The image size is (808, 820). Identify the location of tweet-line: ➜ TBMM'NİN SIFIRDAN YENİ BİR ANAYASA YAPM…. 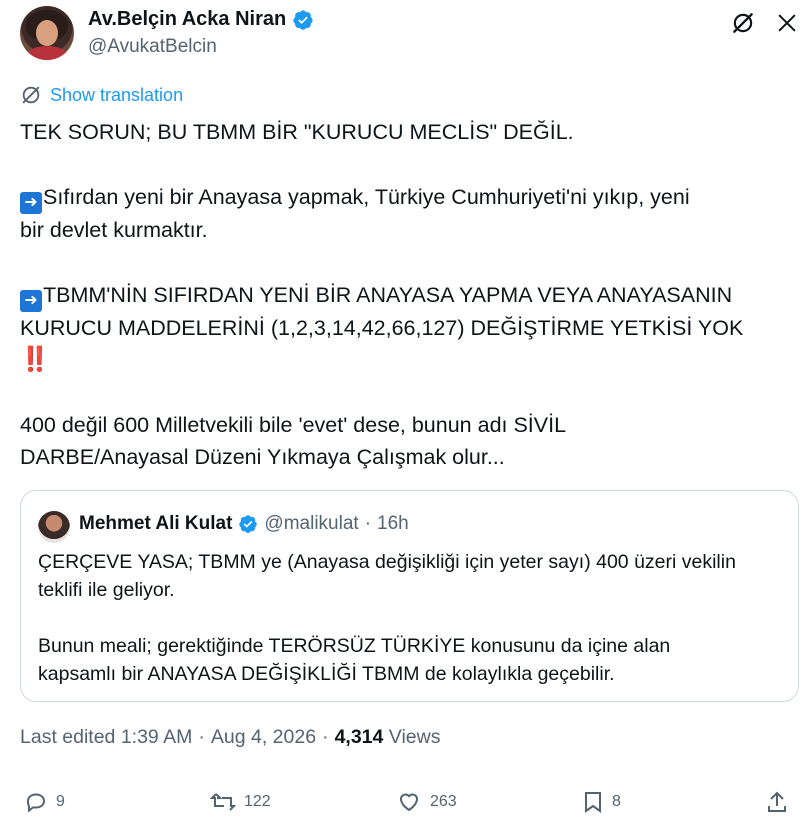
(405, 295).